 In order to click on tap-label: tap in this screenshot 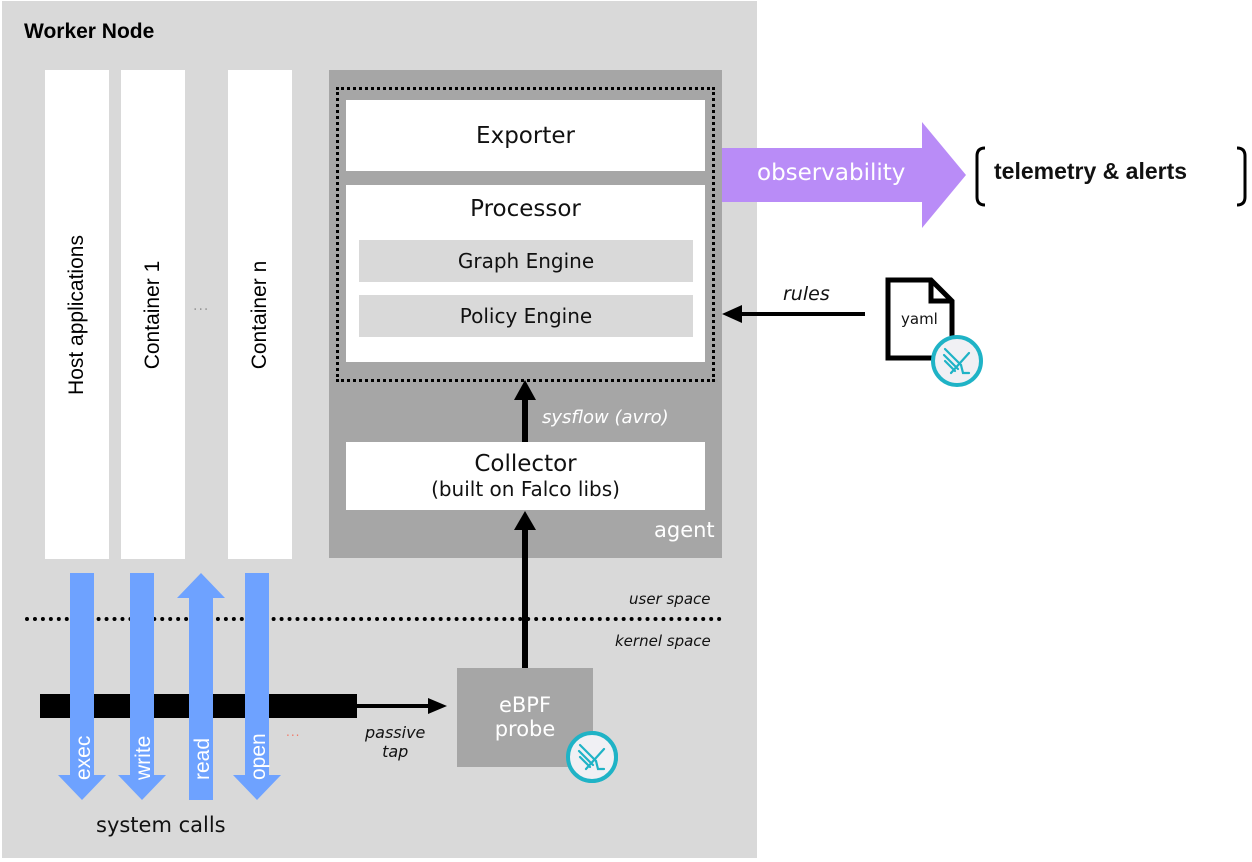, I will do `click(395, 752)`.